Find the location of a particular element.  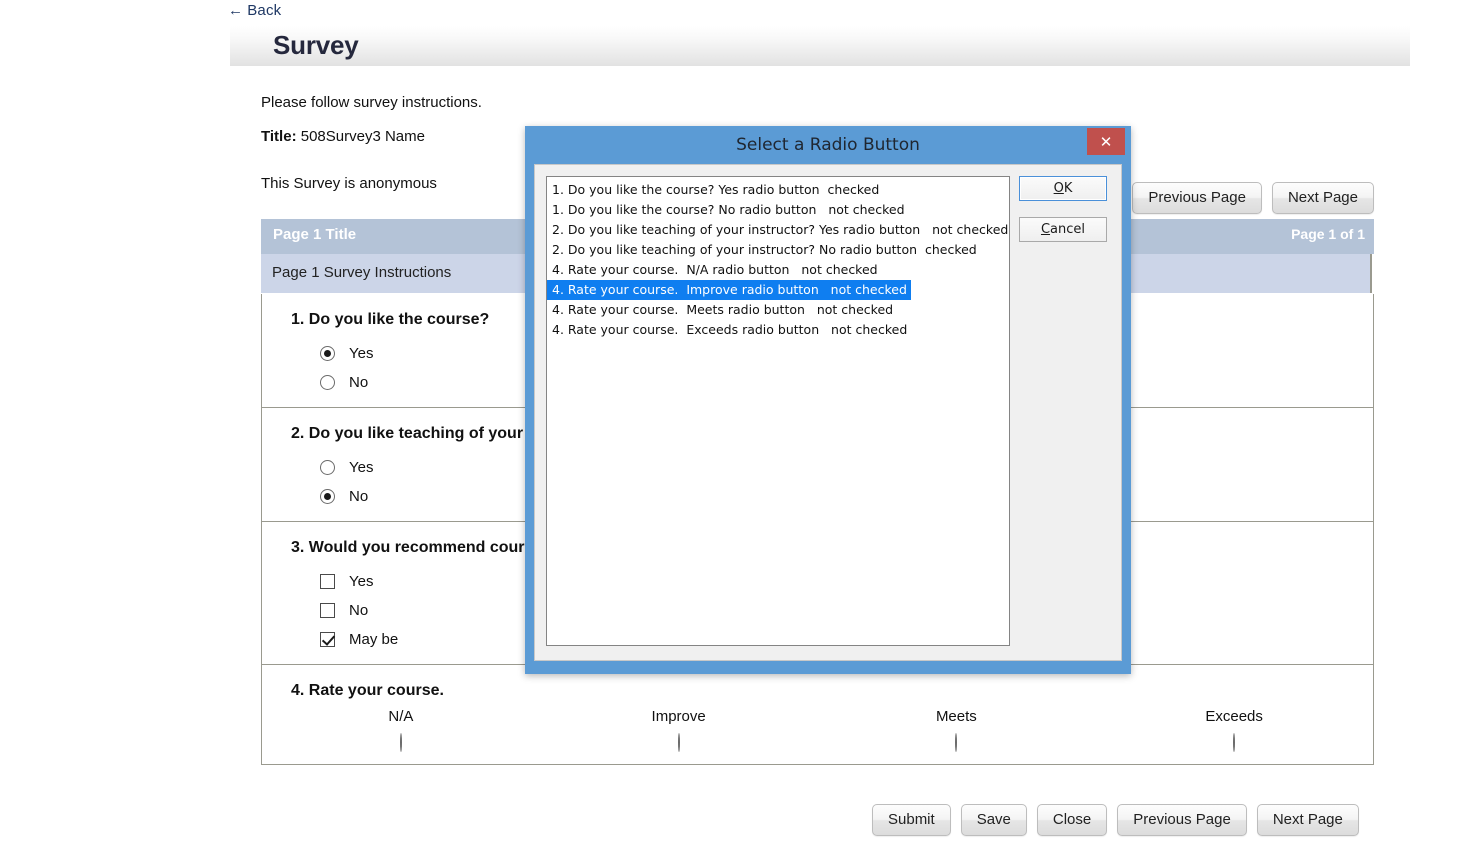

dialog-title: Select a Radio Button is located at coordinates (828, 145).